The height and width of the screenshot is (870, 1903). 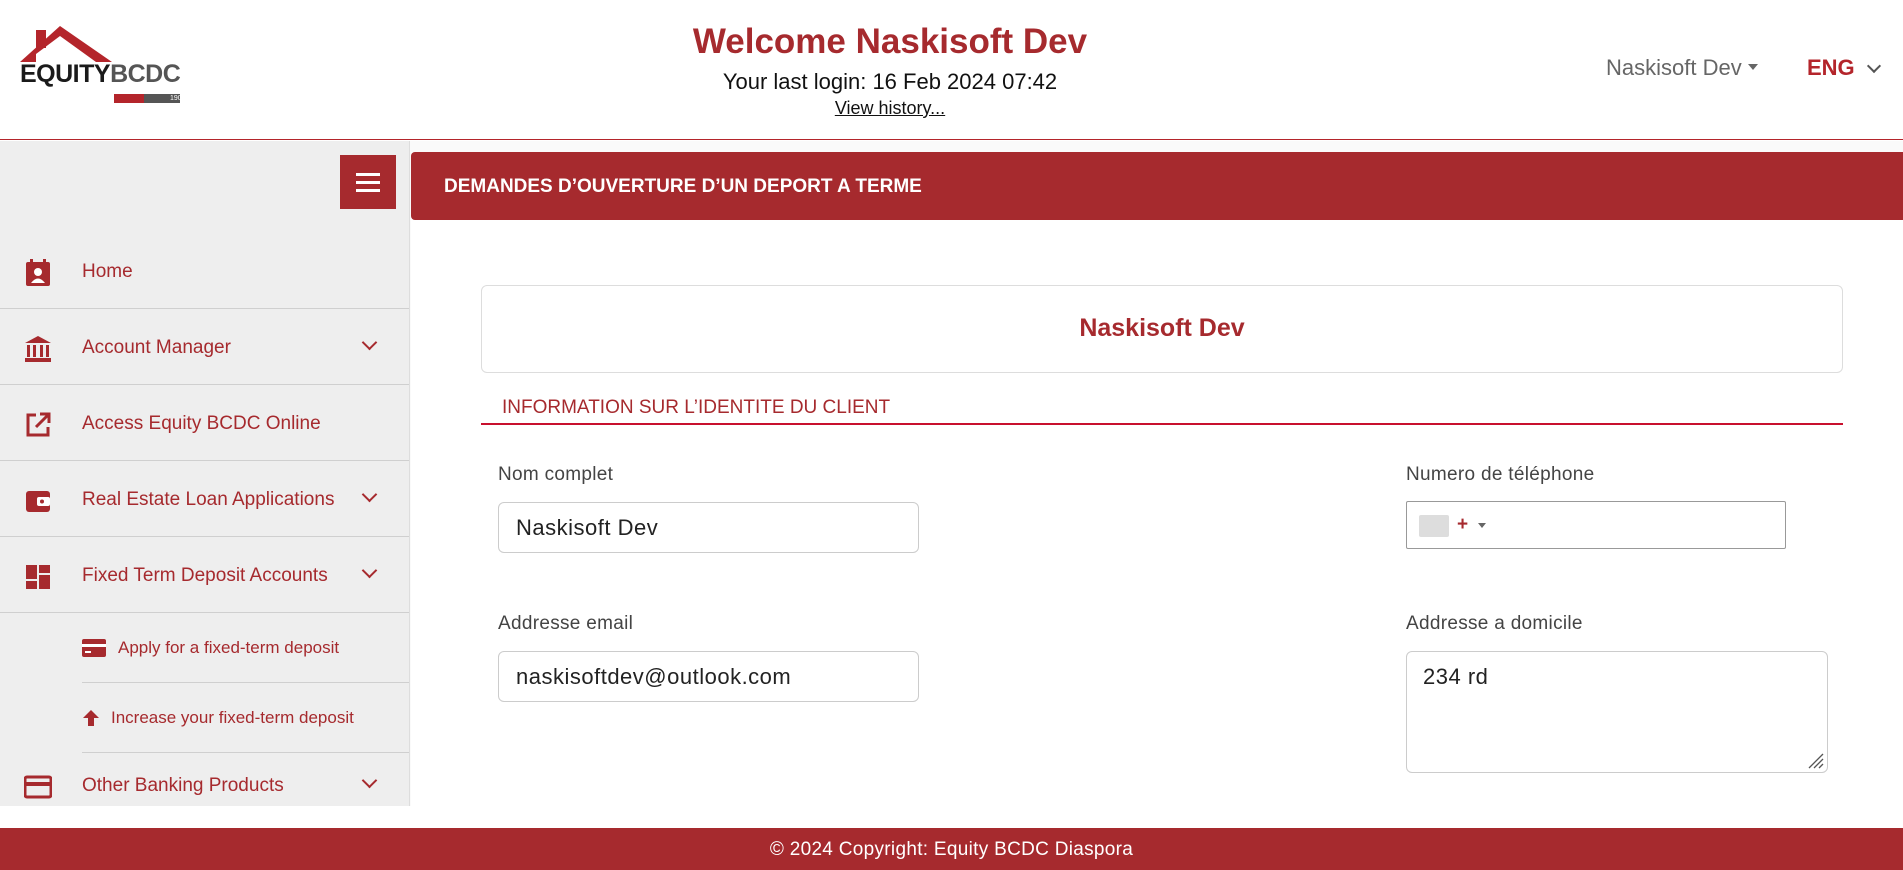 I want to click on external-link-icon, so click(x=38, y=424).